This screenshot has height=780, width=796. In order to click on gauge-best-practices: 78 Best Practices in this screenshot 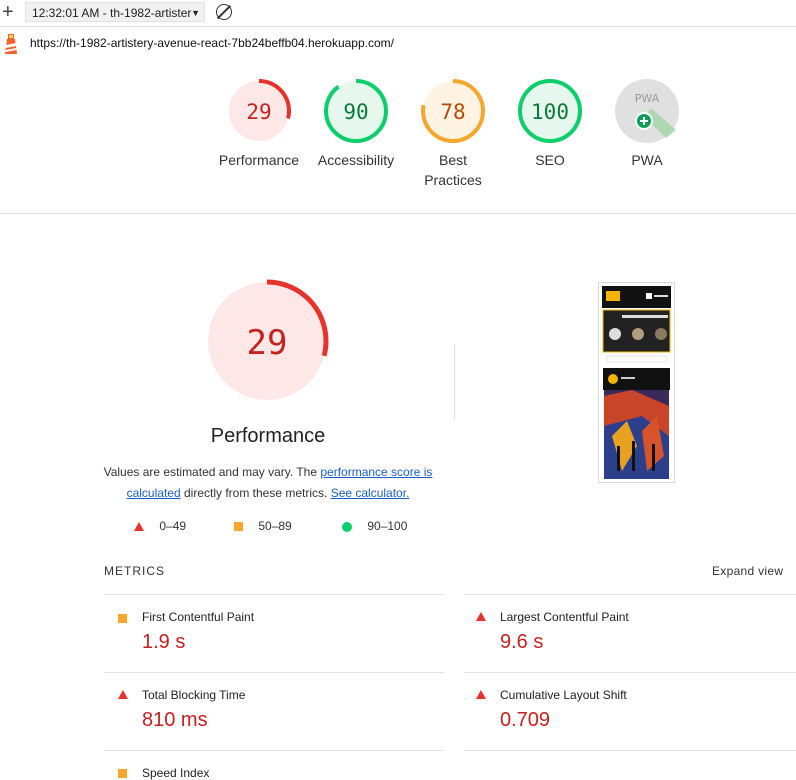, I will do `click(453, 134)`.